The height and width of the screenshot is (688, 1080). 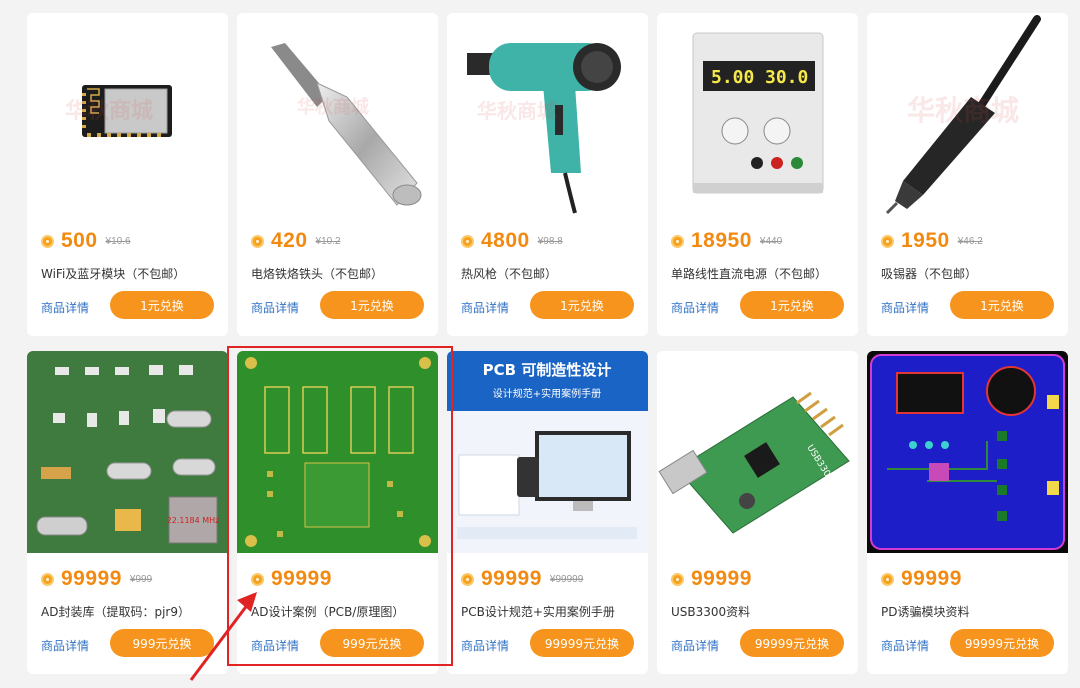 I want to click on product-image-pcb-manual: PCB 可制造性设计 设计规范+实用案例手册, so click(x=547, y=452).